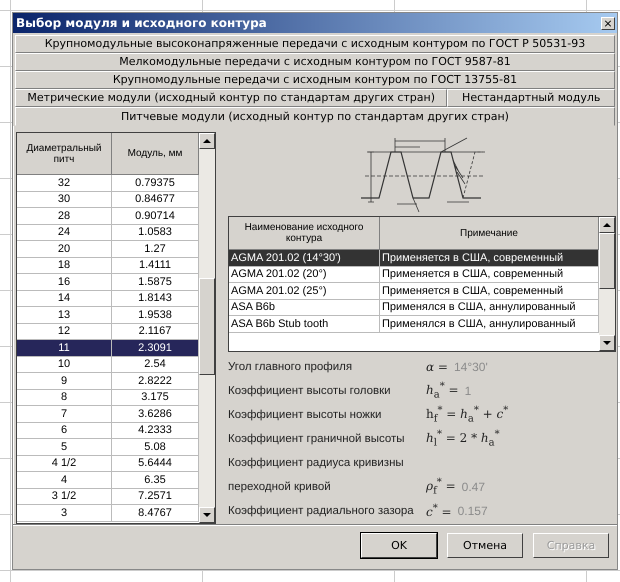  What do you see at coordinates (316, 463) in the screenshot?
I see `parameter-label: Коэффициент радиуса кривизны` at bounding box center [316, 463].